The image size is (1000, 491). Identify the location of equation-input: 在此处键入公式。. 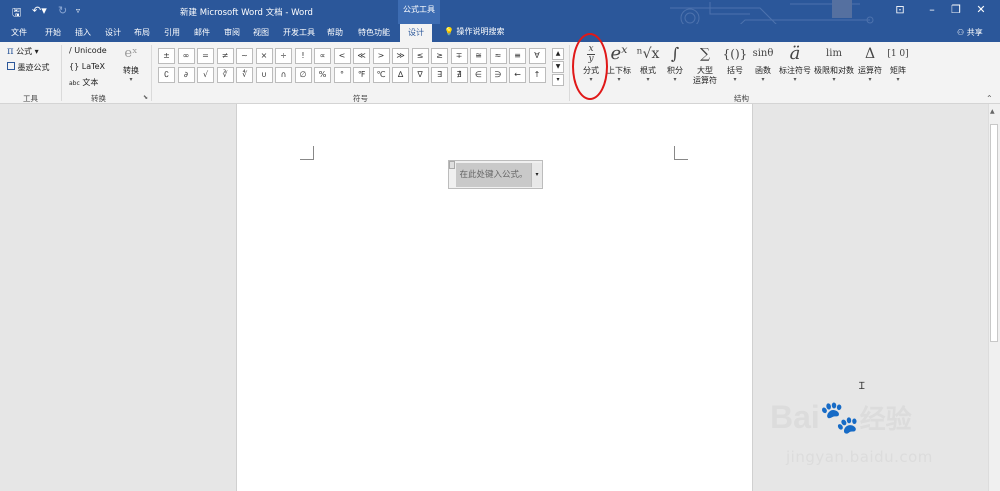
(493, 175).